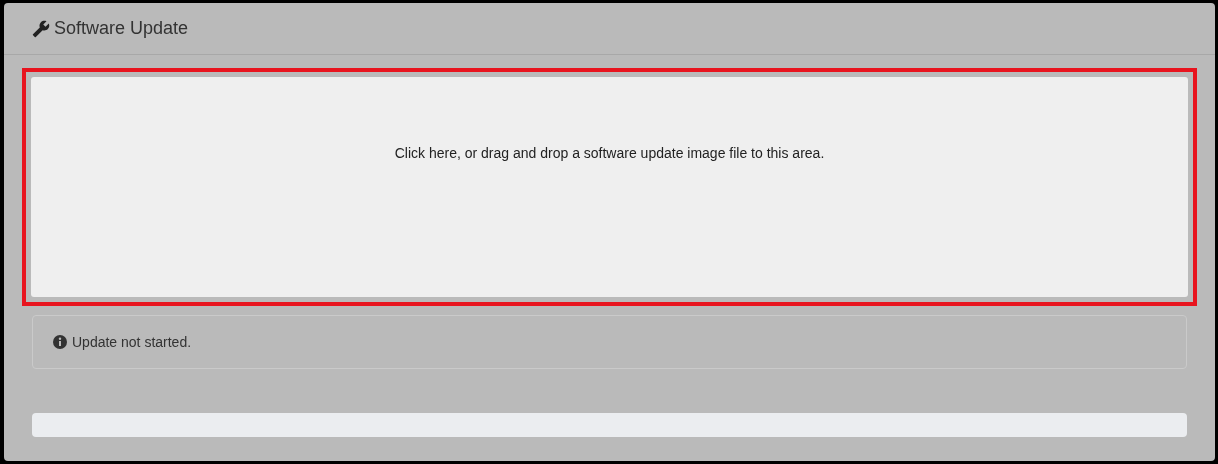  I want to click on info-icon, so click(60, 342).